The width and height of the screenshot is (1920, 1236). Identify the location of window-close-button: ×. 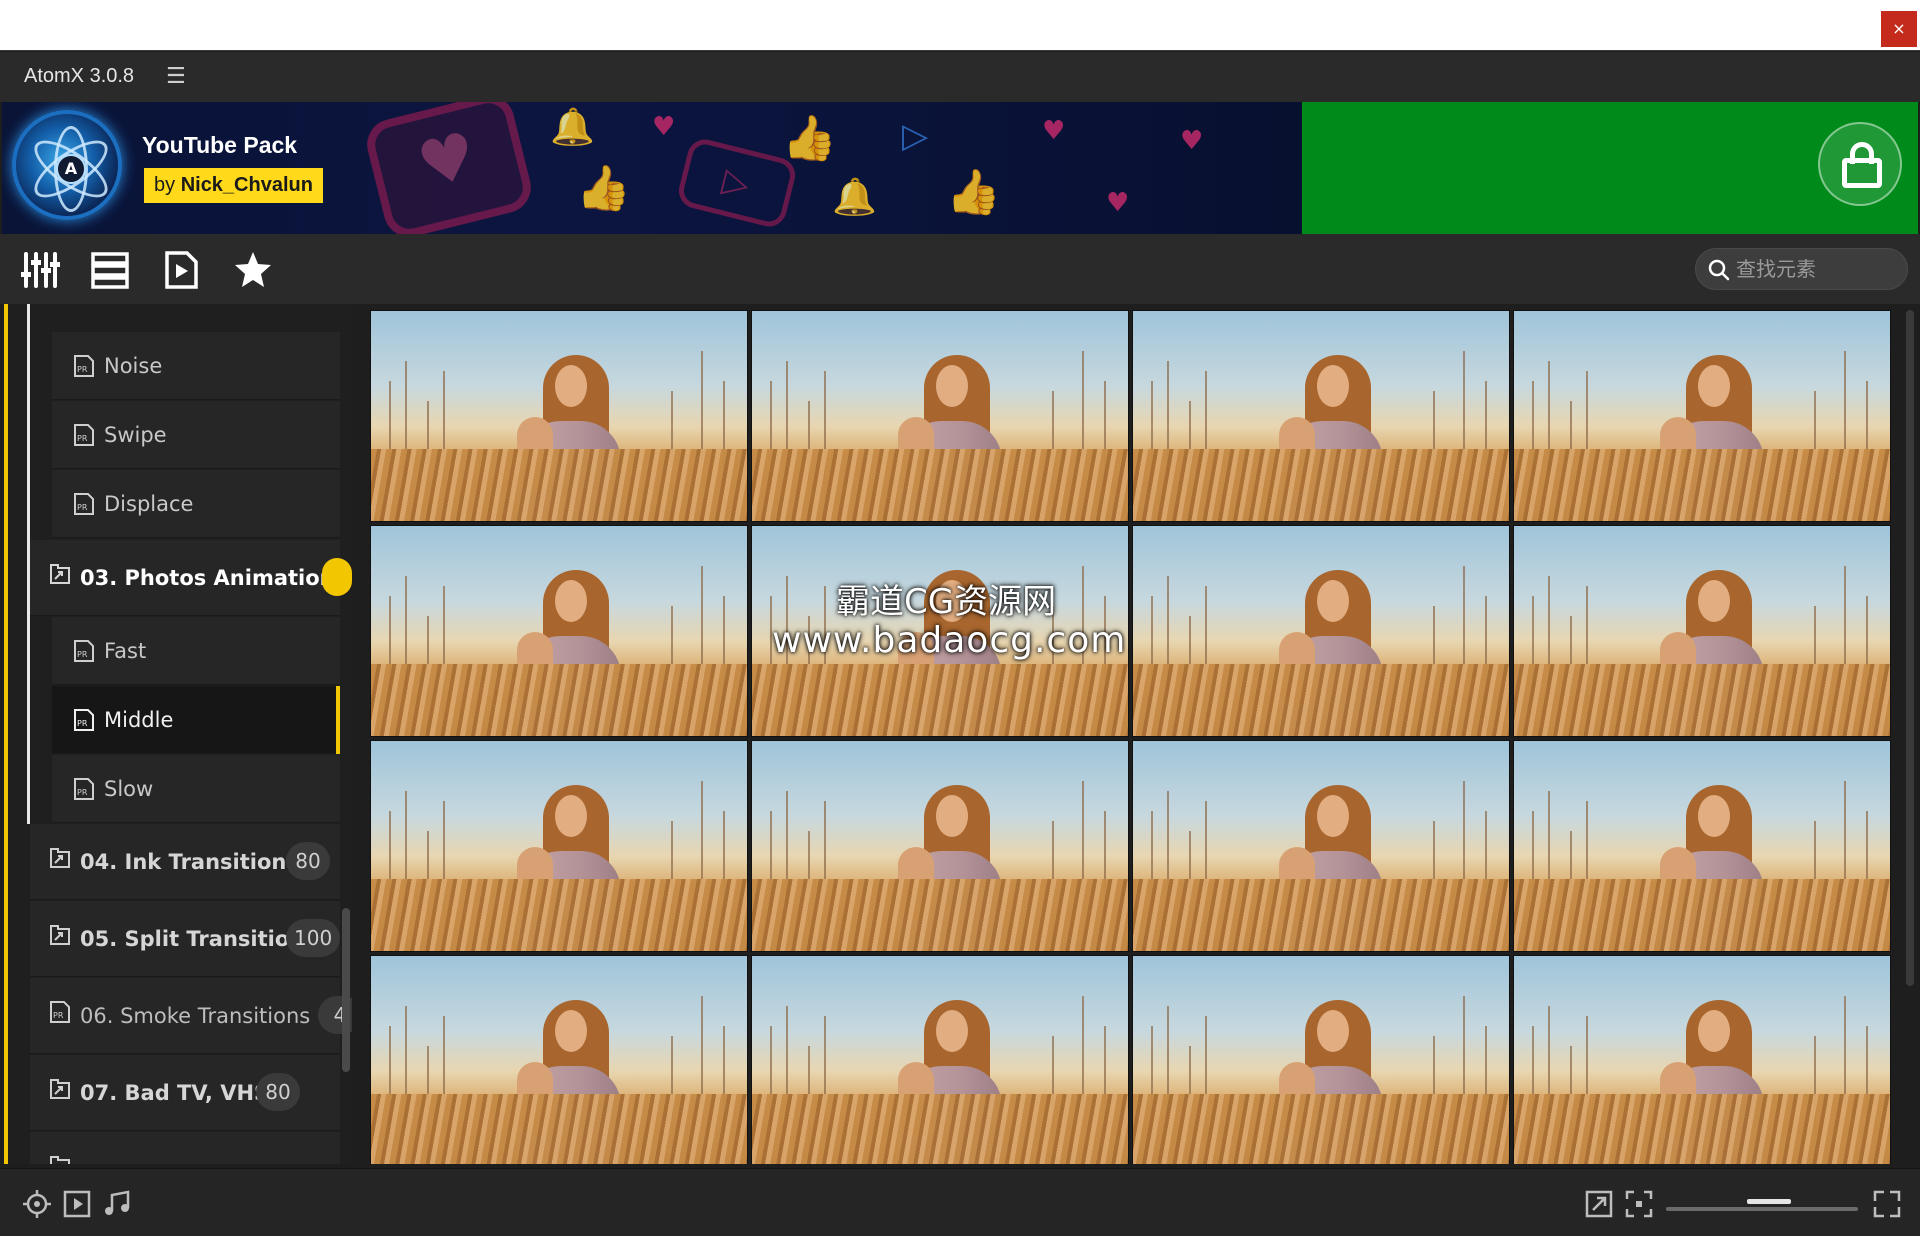
(1899, 29).